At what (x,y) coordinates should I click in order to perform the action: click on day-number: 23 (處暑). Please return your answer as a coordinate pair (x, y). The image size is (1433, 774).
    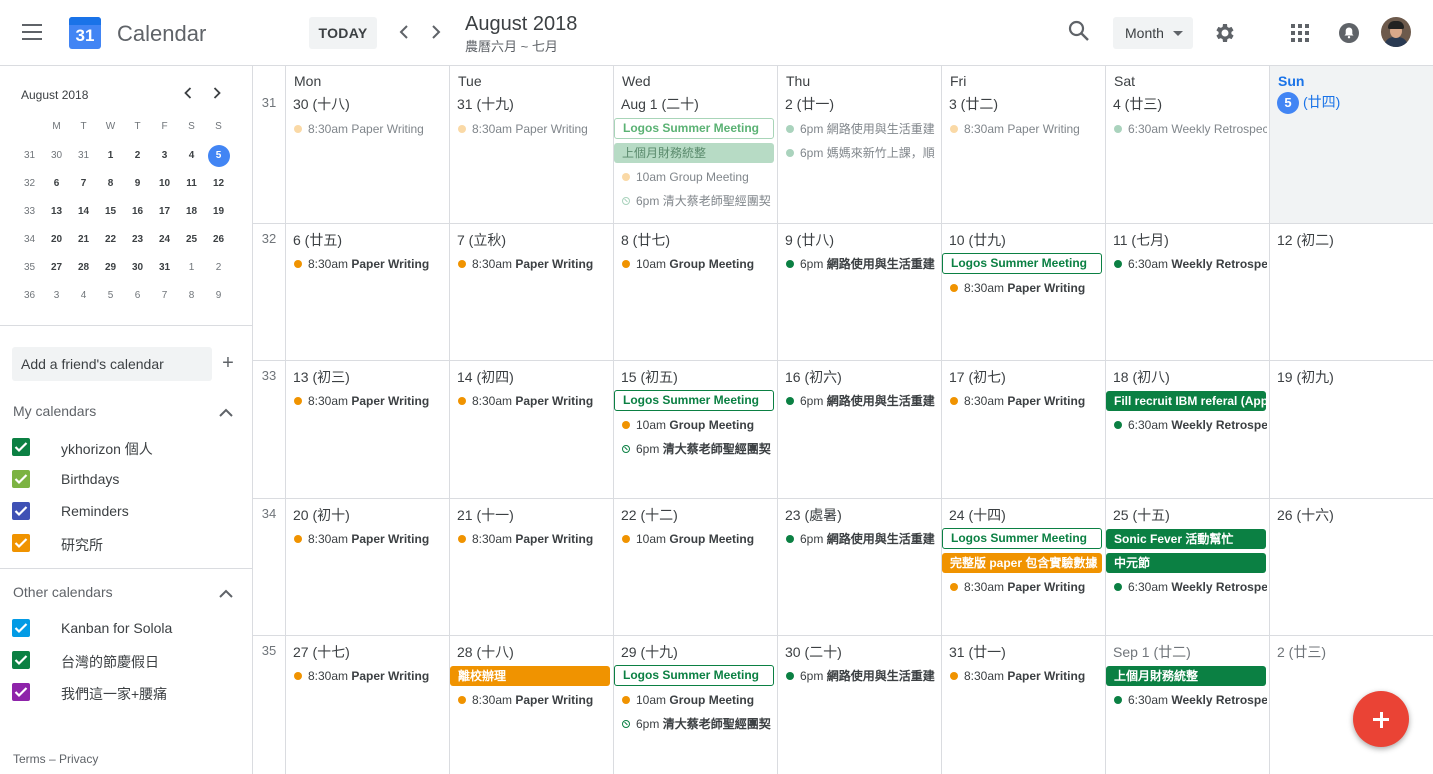
    Looking at the image, I should click on (813, 515).